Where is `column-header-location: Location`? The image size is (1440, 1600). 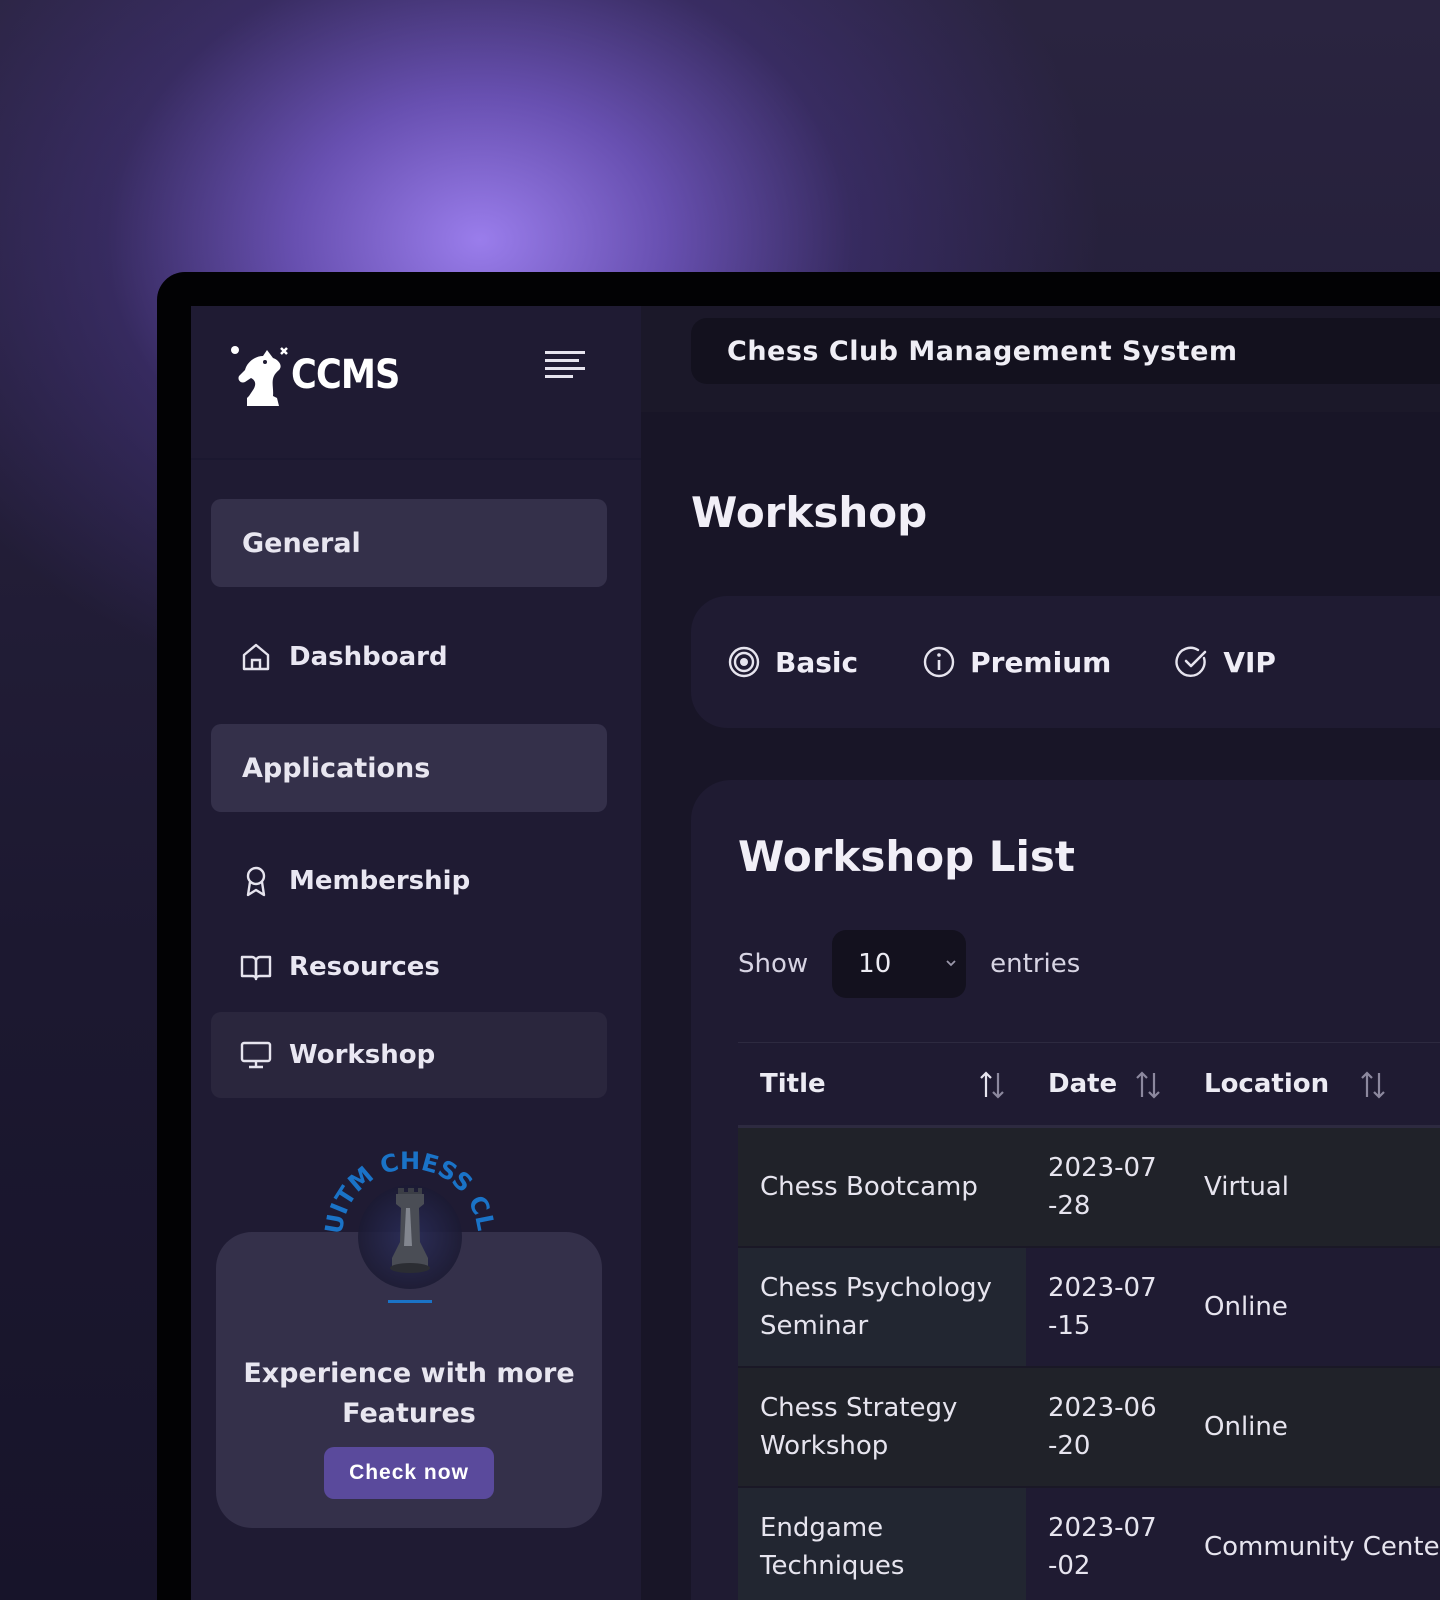
column-header-location: Location is located at coordinates (1311, 1085).